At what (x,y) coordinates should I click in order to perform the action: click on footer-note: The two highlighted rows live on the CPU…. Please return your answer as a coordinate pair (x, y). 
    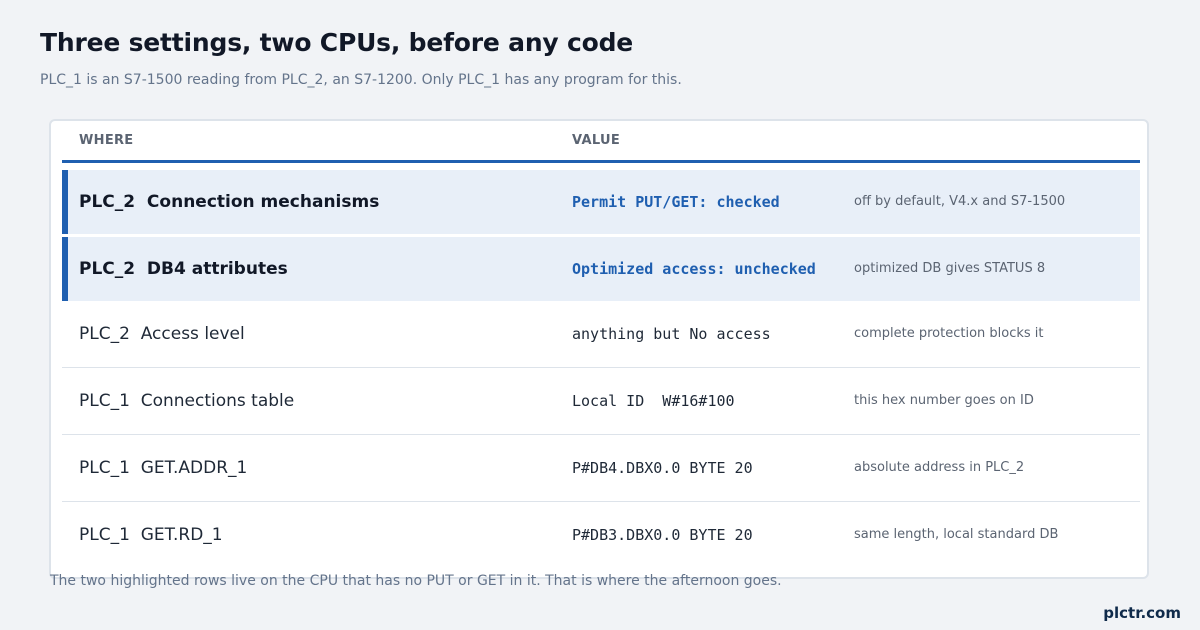
    Looking at the image, I should click on (416, 581).